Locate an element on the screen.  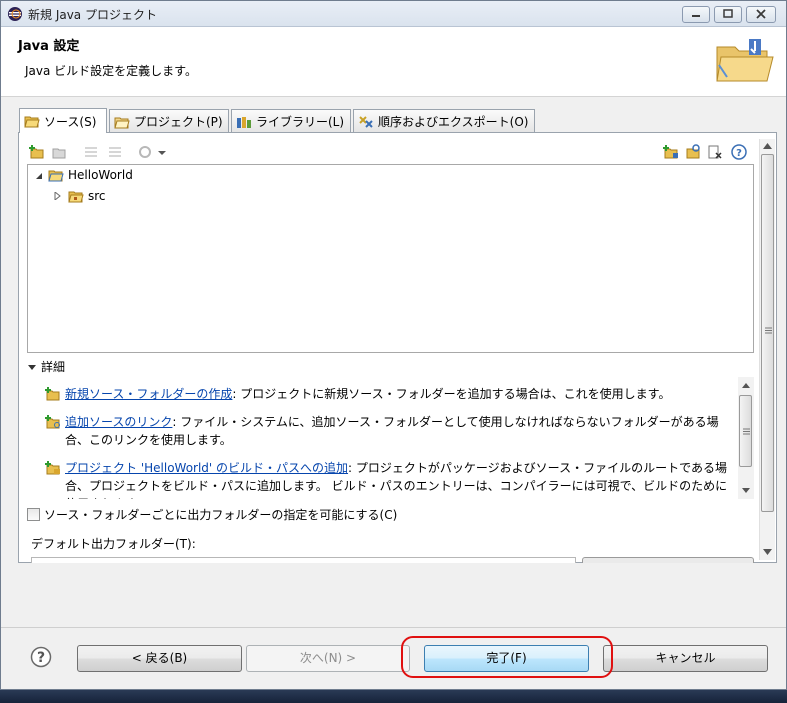
library-icon is located at coordinates (244, 122).